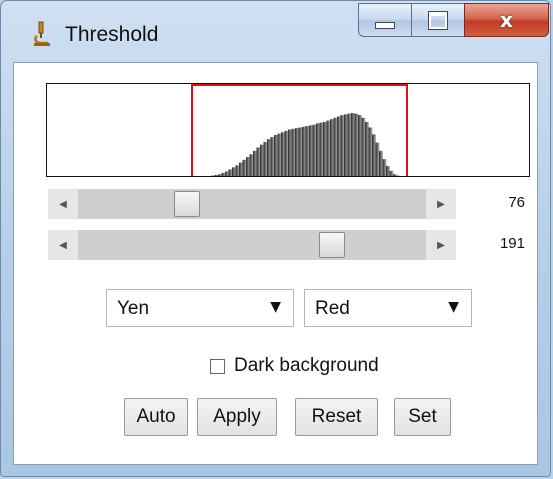 This screenshot has height=479, width=553. I want to click on reset-button: Reset, so click(336, 417).